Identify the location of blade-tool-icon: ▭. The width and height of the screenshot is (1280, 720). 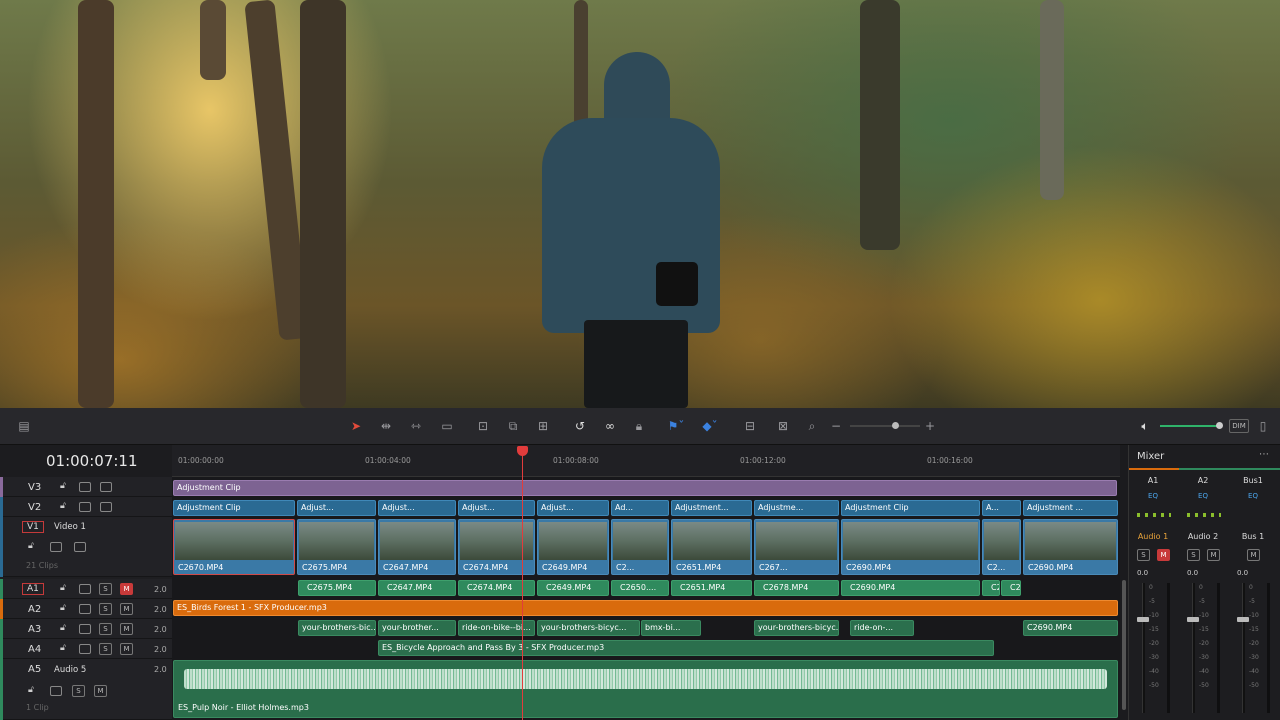
(447, 426).